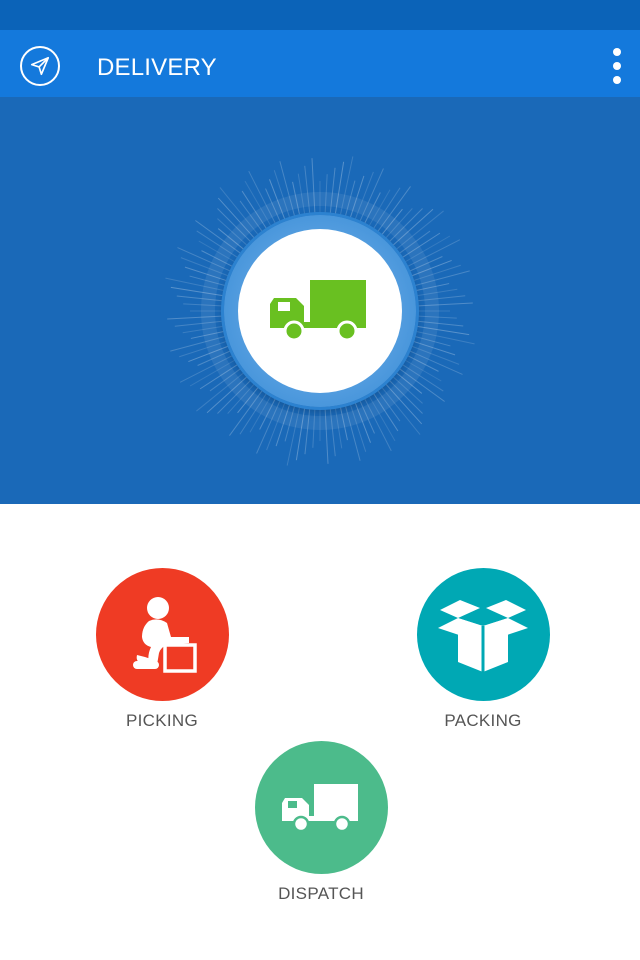 The image size is (640, 960). I want to click on packing-action: PACKING, so click(483, 649).